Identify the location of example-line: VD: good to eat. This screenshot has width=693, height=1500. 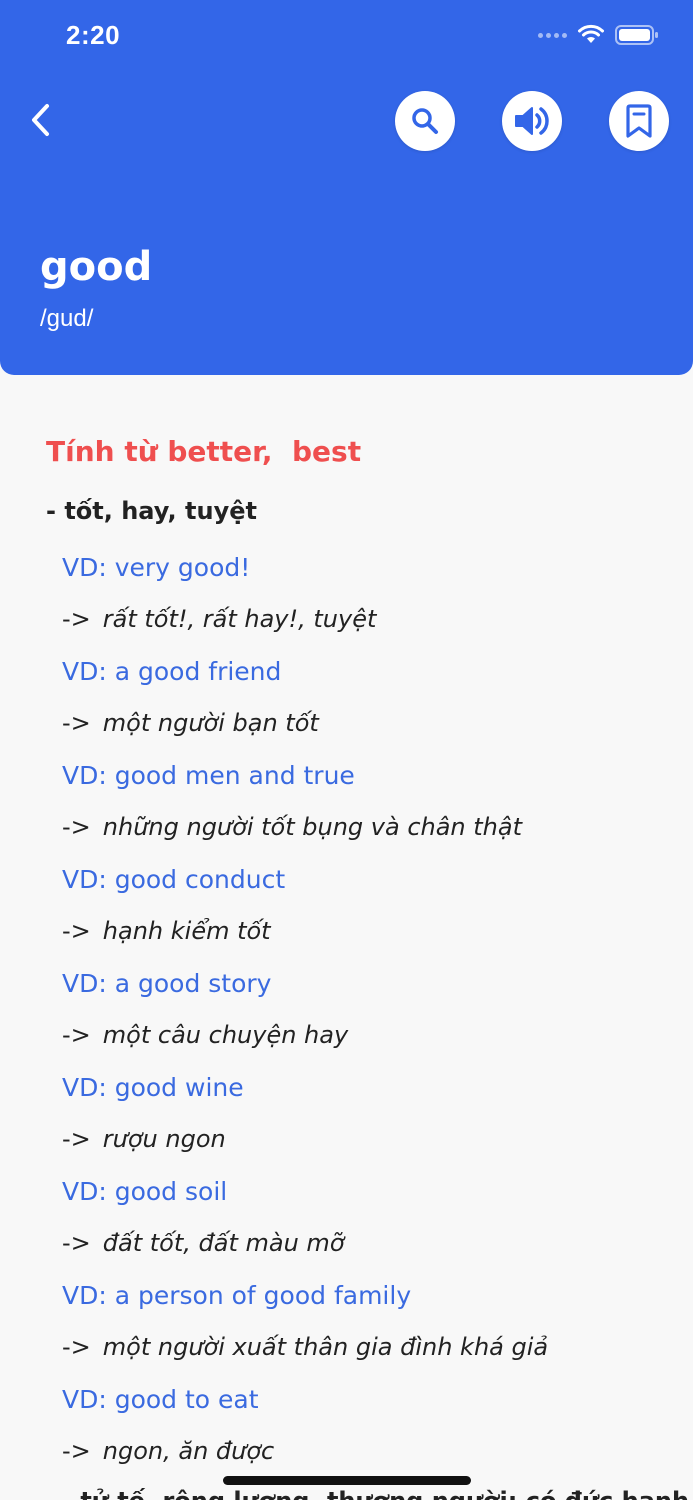
(160, 1399).